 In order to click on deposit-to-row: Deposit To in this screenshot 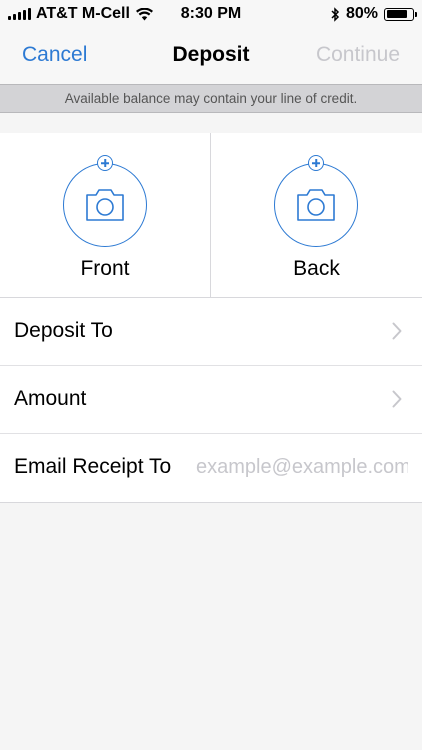, I will do `click(211, 332)`.